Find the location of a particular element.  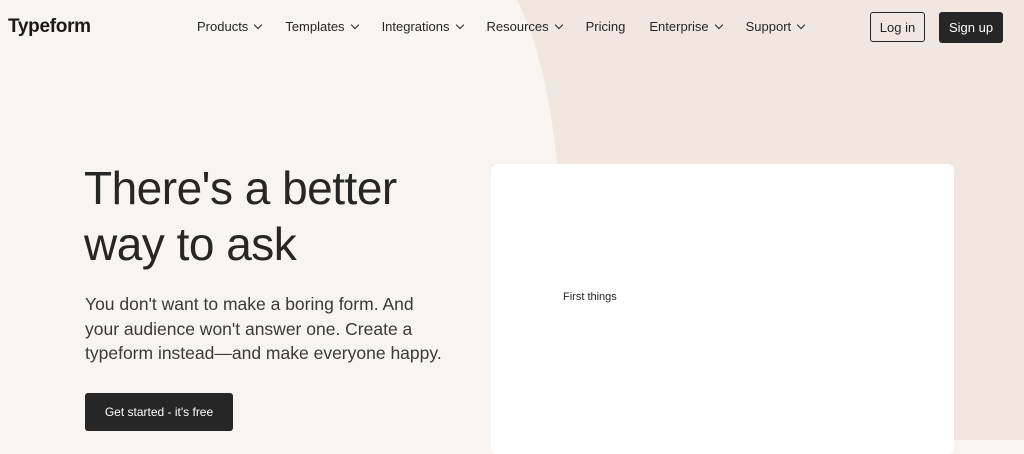

nav-item-integrations: Integrations is located at coordinates (422, 26).